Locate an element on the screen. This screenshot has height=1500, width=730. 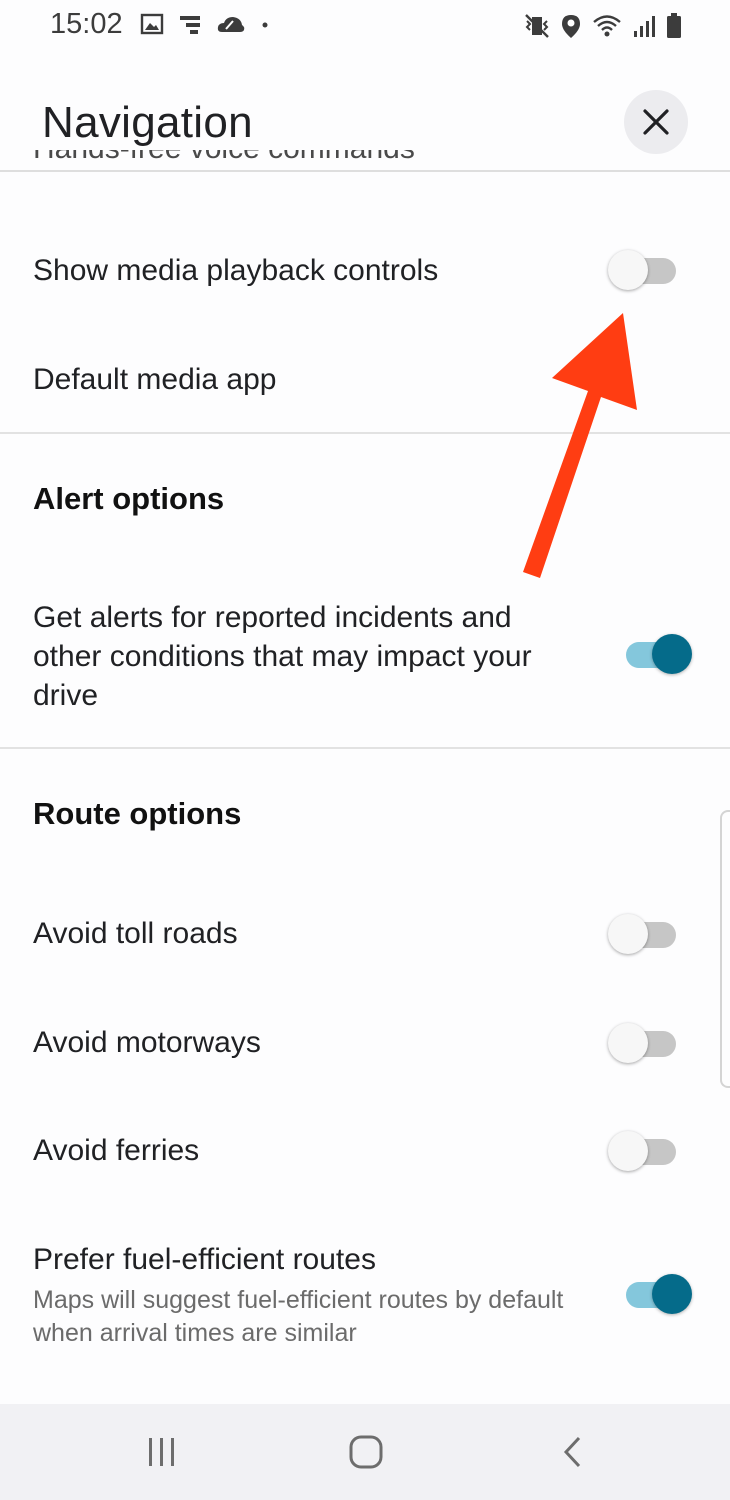
system-nav-bar is located at coordinates (365, 1452).